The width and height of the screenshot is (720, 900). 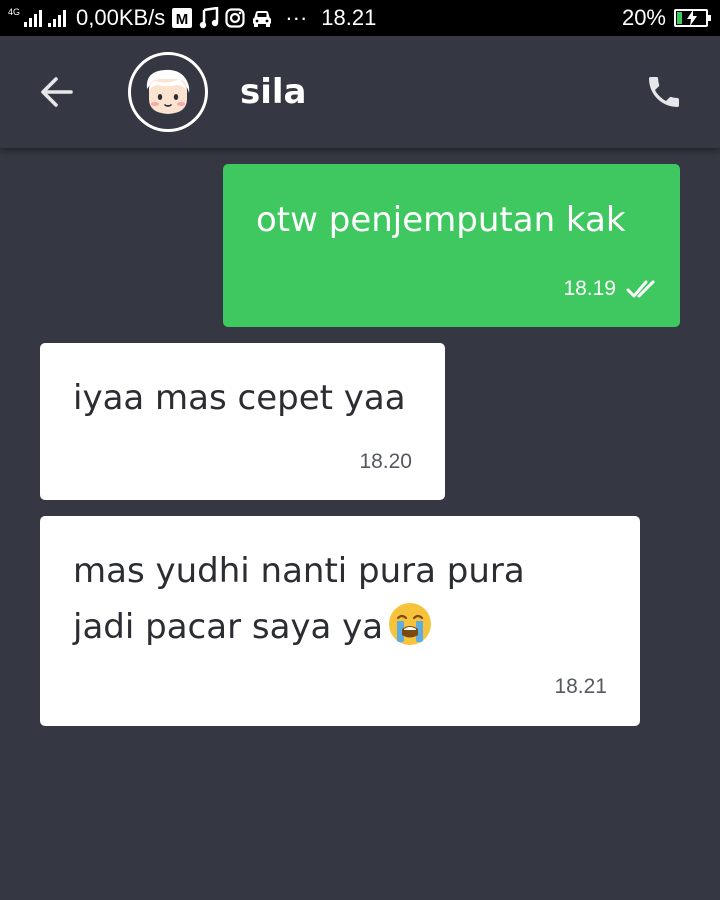 What do you see at coordinates (349, 17) in the screenshot?
I see `status-clock: 18.21` at bounding box center [349, 17].